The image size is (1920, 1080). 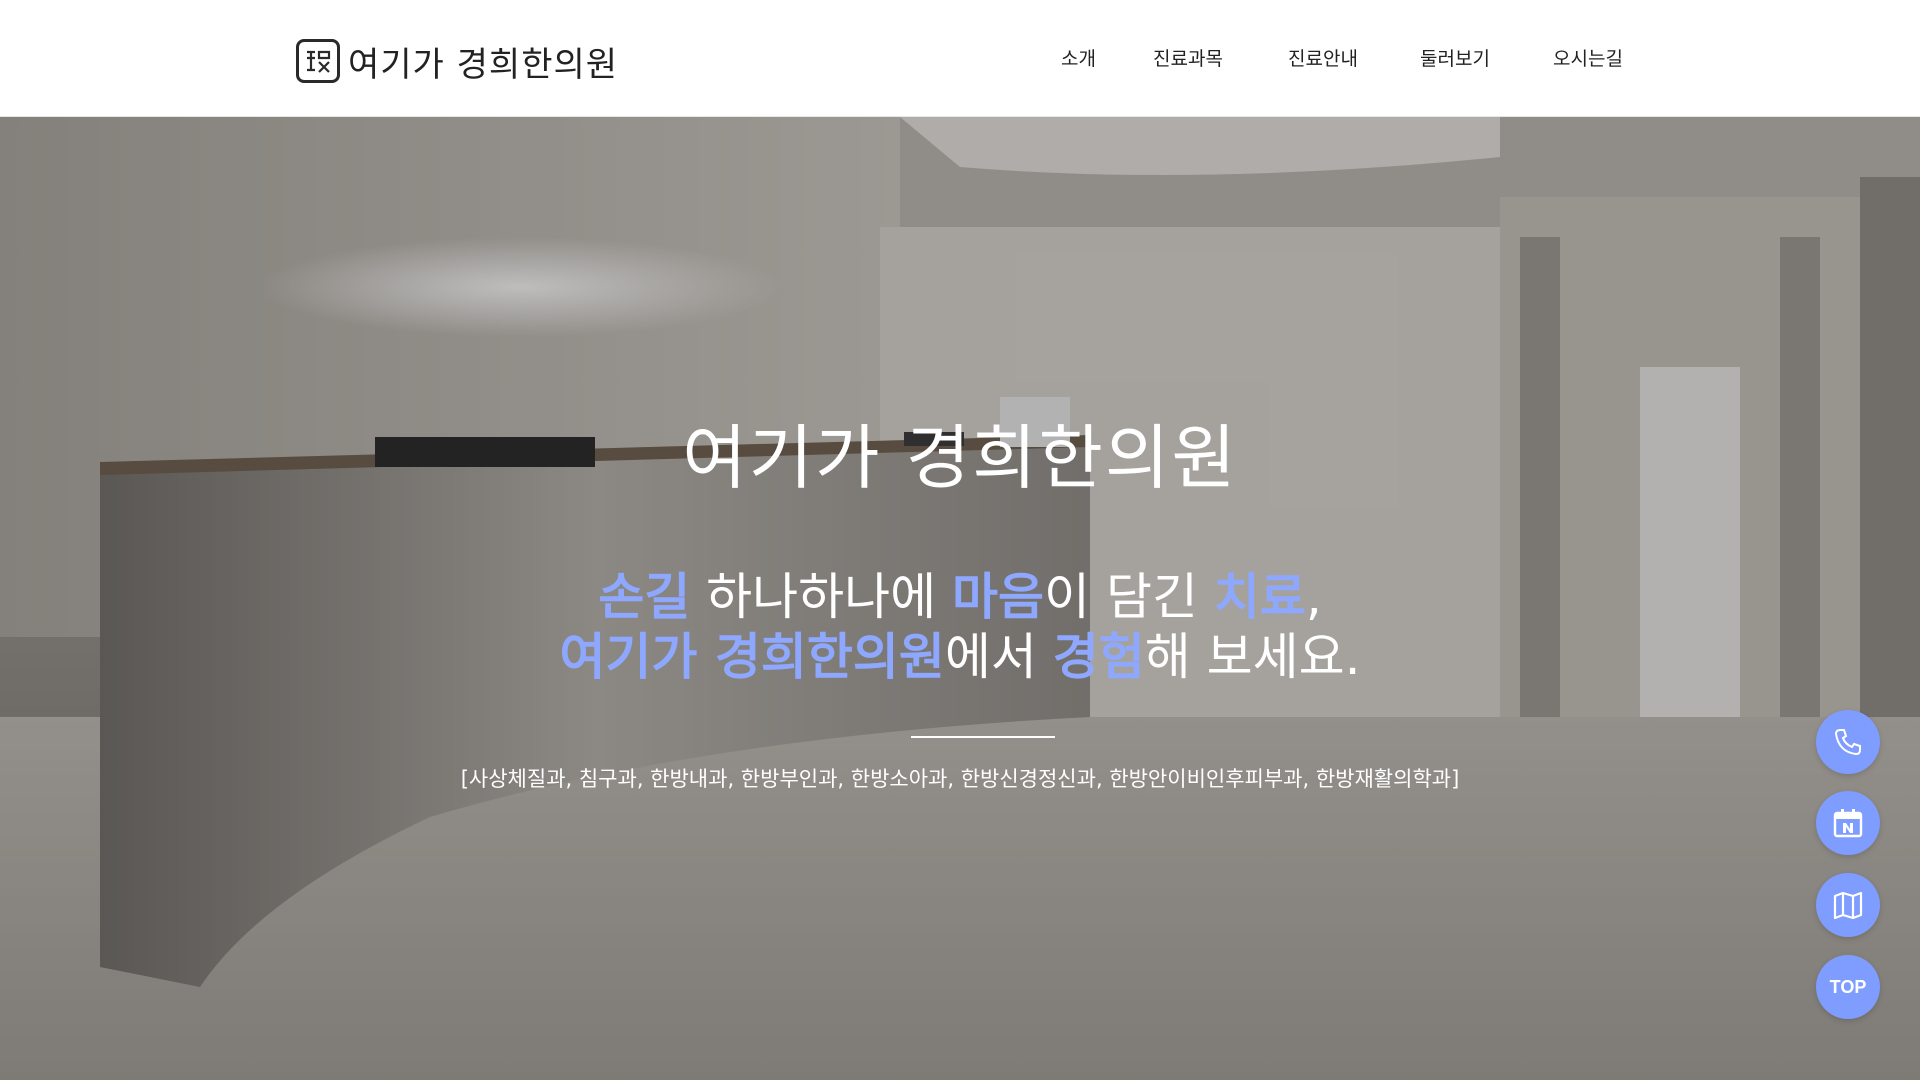 What do you see at coordinates (1098, 657) in the screenshot?
I see `tagline-highlight: 경험` at bounding box center [1098, 657].